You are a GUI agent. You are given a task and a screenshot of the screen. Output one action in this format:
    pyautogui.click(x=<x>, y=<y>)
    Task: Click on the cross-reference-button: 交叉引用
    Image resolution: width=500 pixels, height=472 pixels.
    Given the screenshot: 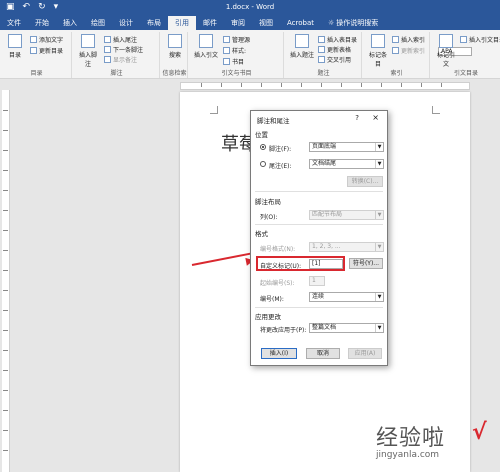 What is the action you would take?
    pyautogui.click(x=334, y=59)
    